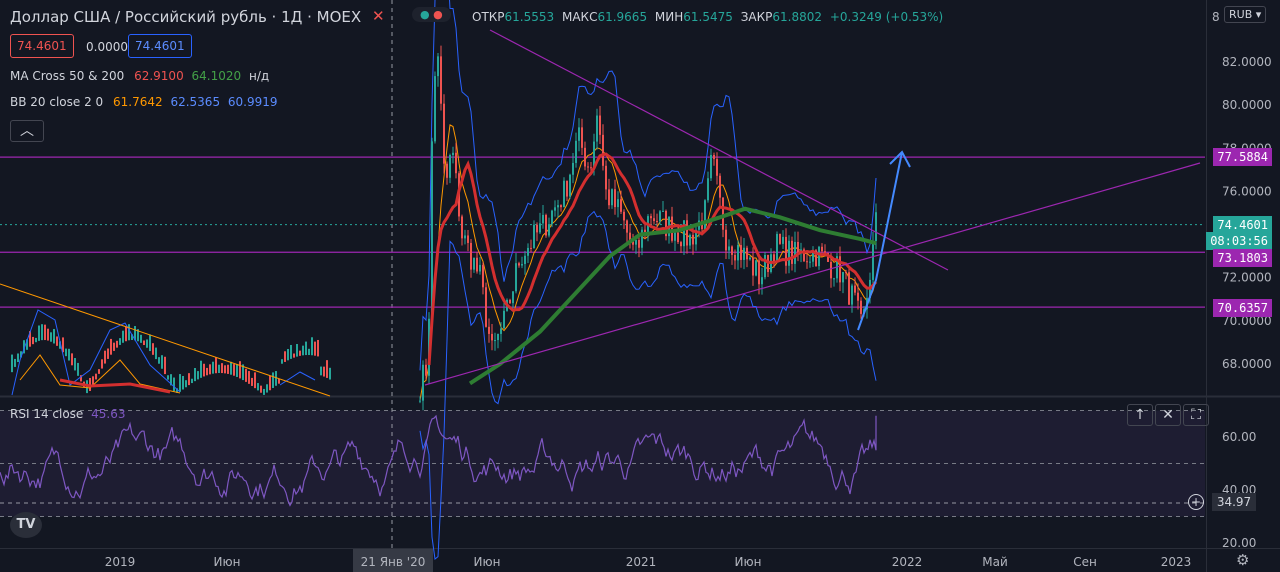 Image resolution: width=1280 pixels, height=572 pixels. Describe the element at coordinates (1257, 14) in the screenshot. I see `chevron-down-icon: ▾` at that location.